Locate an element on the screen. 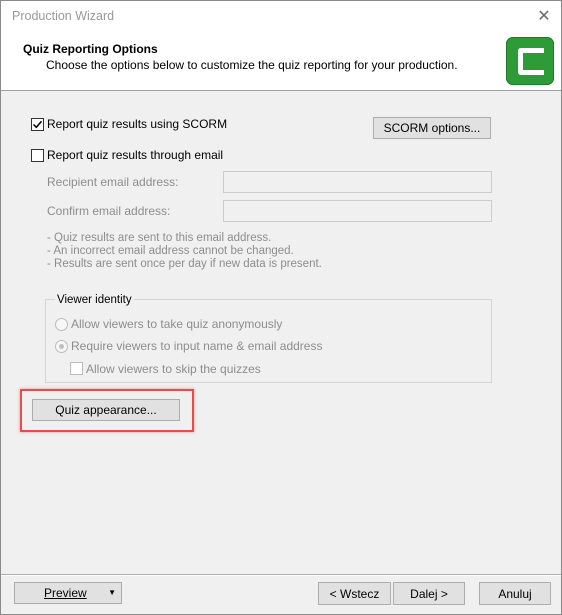 The height and width of the screenshot is (615, 562). close-icon: ✕ is located at coordinates (544, 16).